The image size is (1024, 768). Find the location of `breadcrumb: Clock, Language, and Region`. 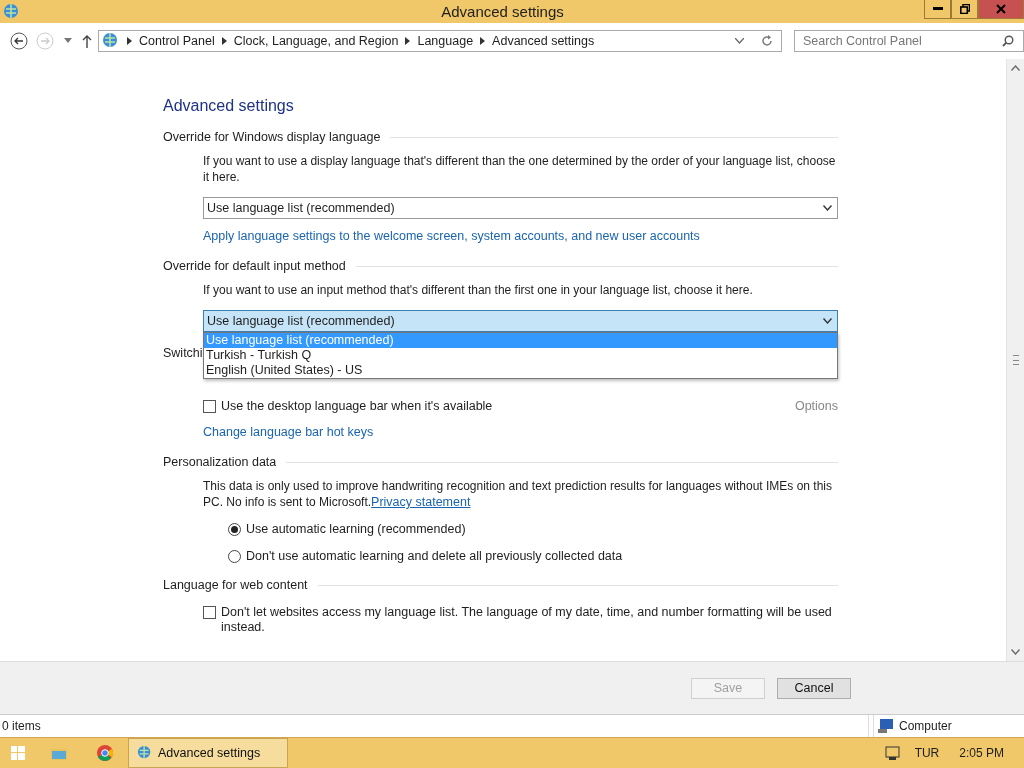

breadcrumb: Clock, Language, and Region is located at coordinates (316, 40).